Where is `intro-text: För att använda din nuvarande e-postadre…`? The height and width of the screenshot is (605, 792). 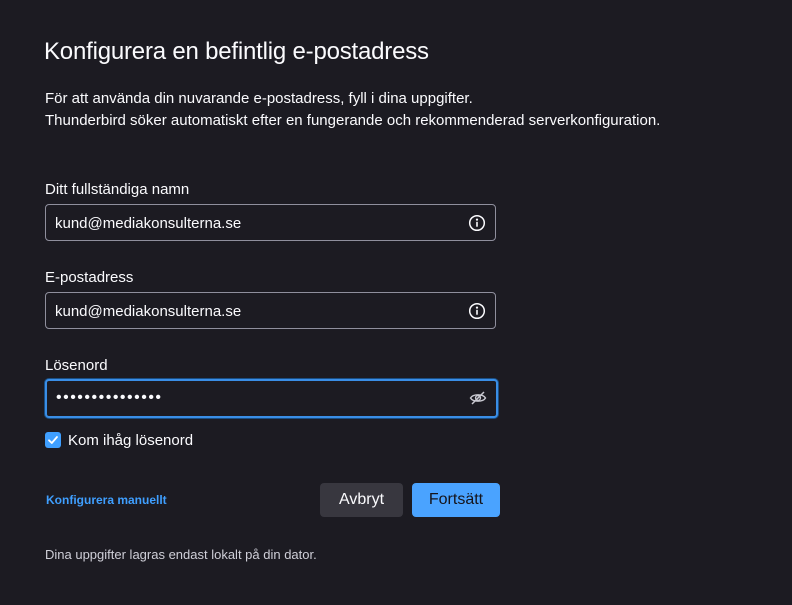 intro-text: För att använda din nuvarande e-postadre… is located at coordinates (352, 110).